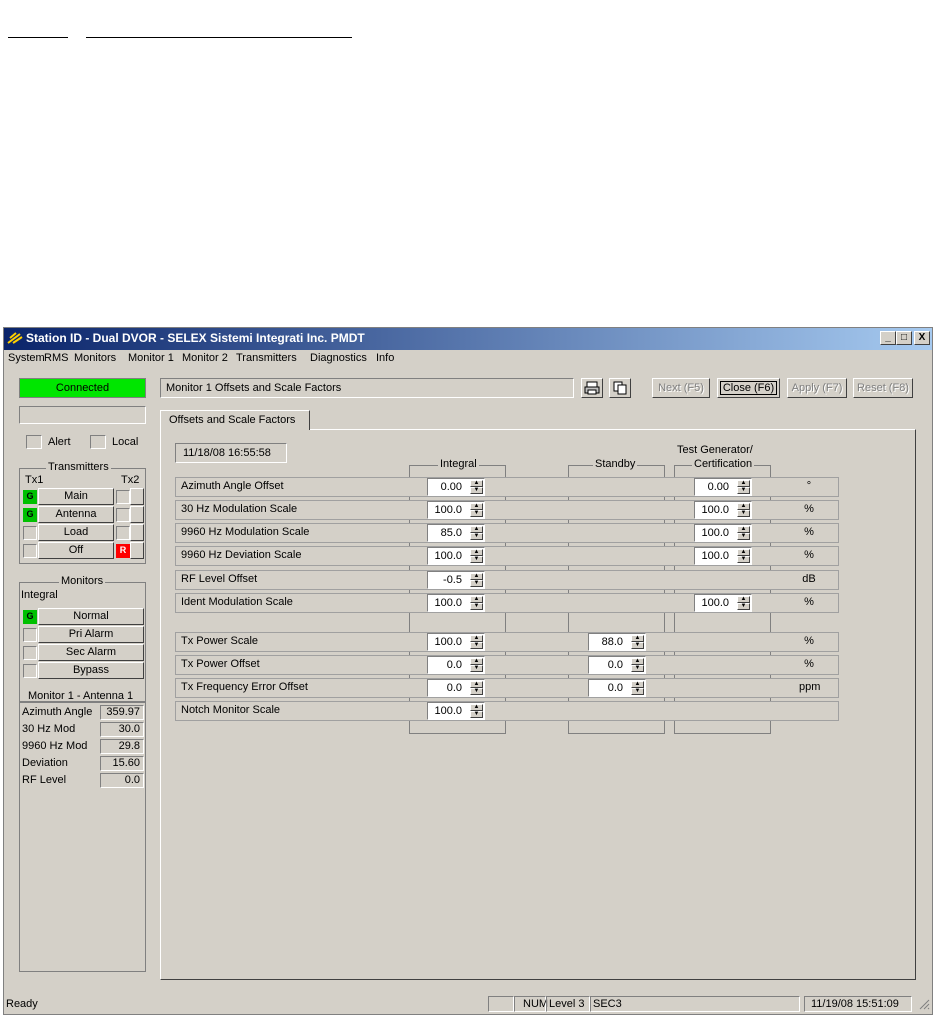 The height and width of the screenshot is (1015, 936). I want to click on integral-spin-arrows-5: ▲ ▼, so click(476, 603).